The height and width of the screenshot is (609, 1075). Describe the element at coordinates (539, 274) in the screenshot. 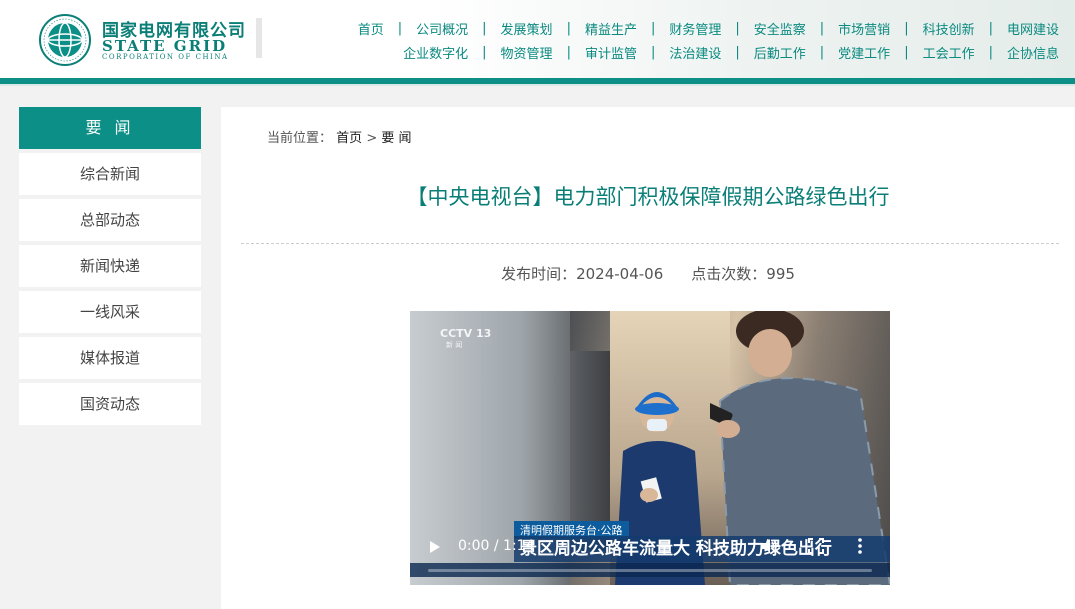

I see `publish-label: 发布时间：` at that location.